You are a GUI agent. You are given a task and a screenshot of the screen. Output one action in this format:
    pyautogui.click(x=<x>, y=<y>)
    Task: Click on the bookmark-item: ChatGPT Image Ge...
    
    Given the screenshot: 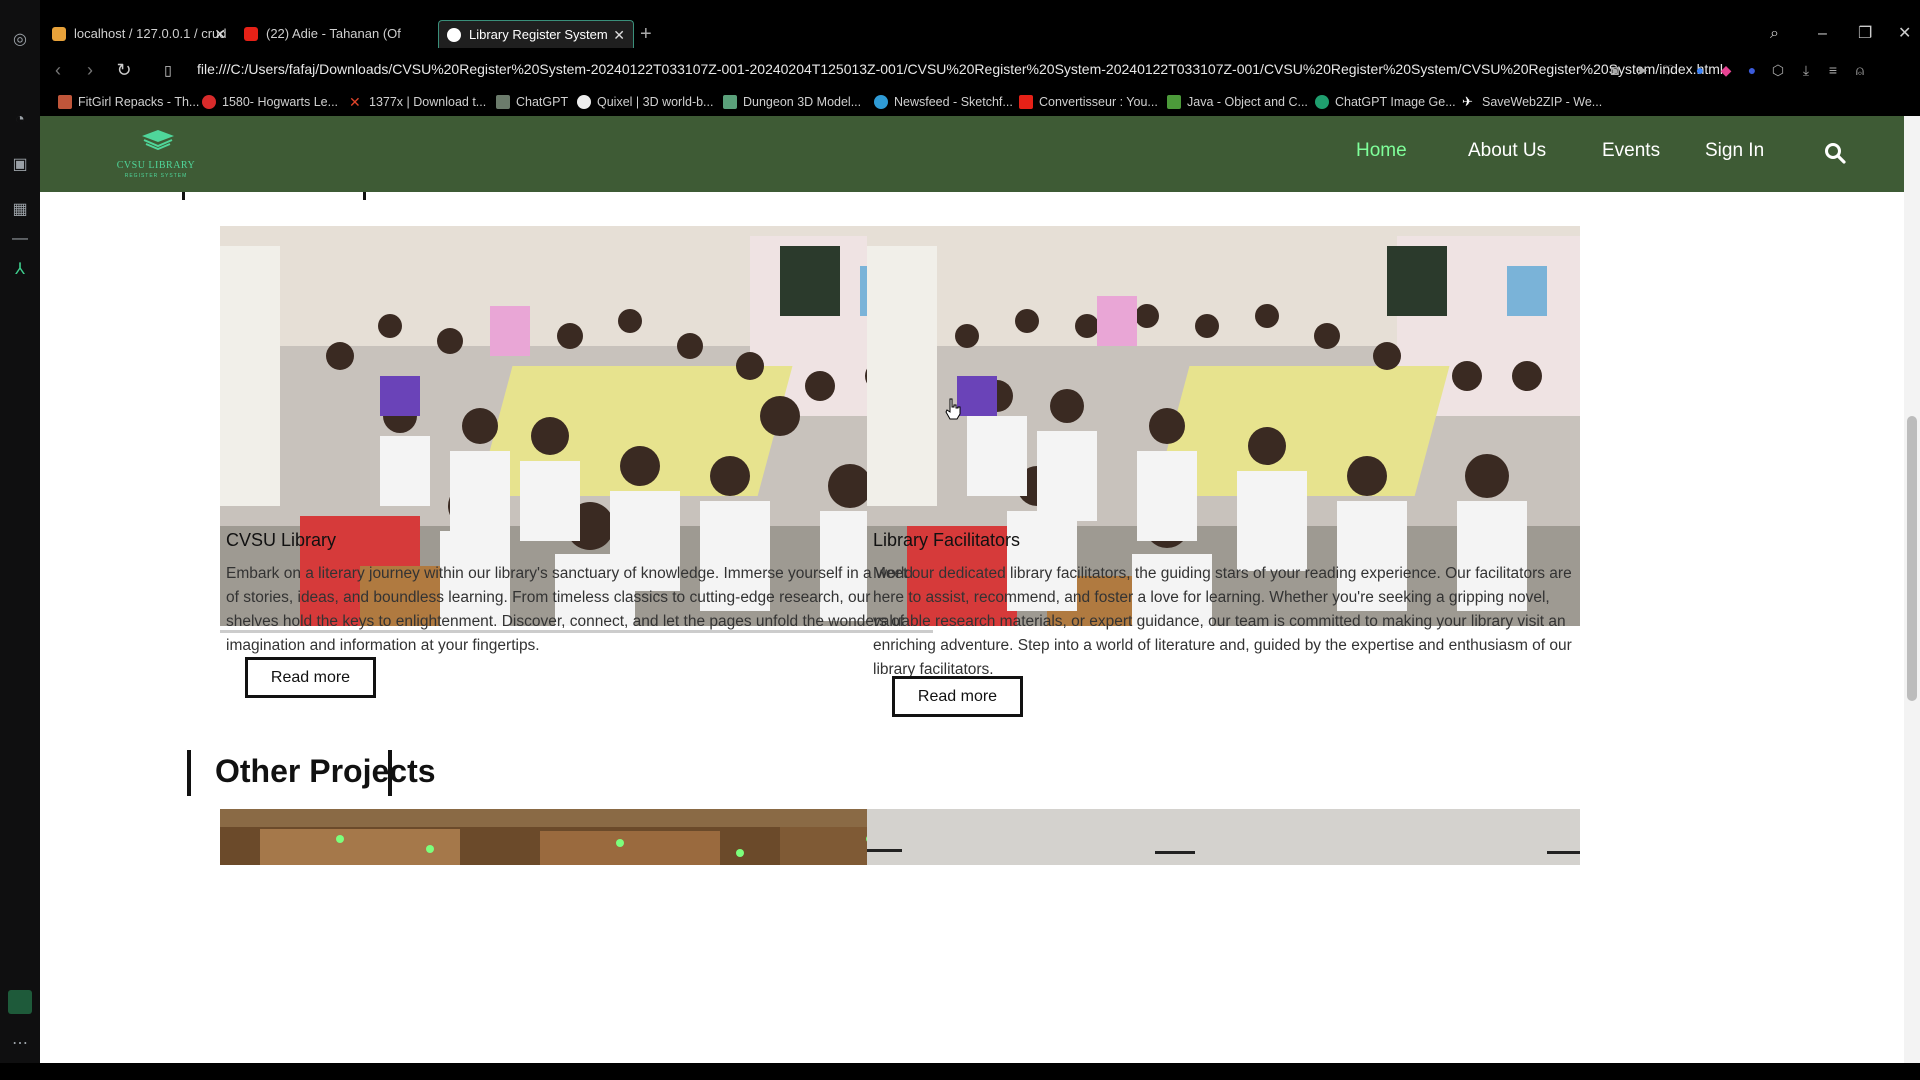 What is the action you would take?
    pyautogui.click(x=1385, y=102)
    